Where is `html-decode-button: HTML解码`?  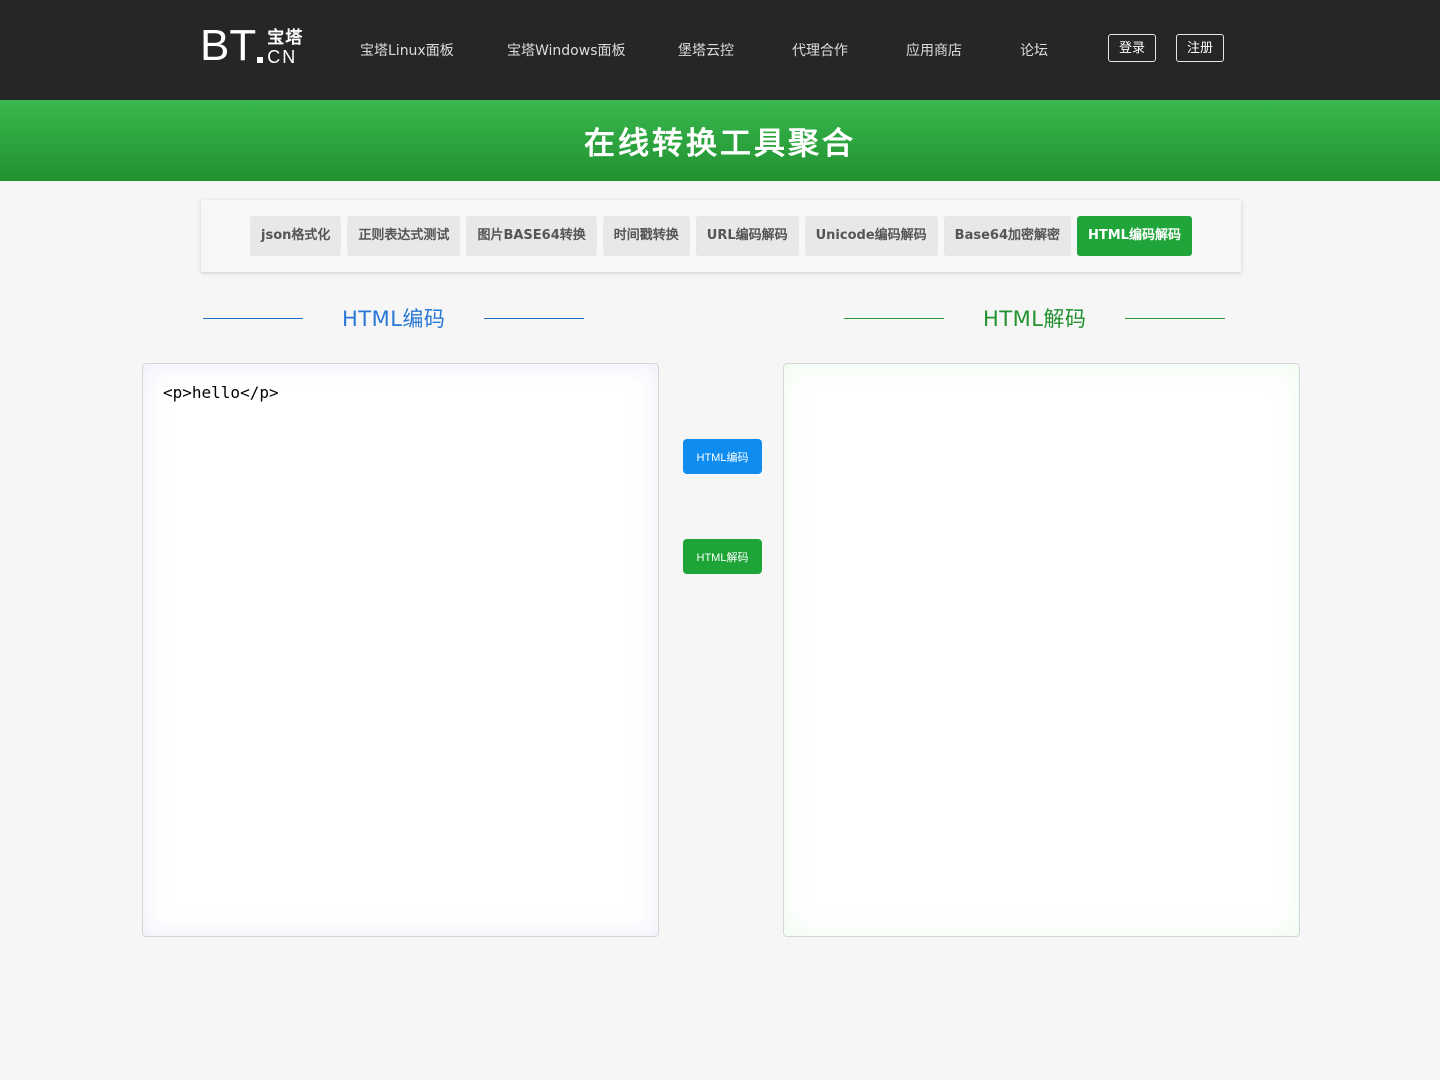
html-decode-button: HTML解码 is located at coordinates (722, 556).